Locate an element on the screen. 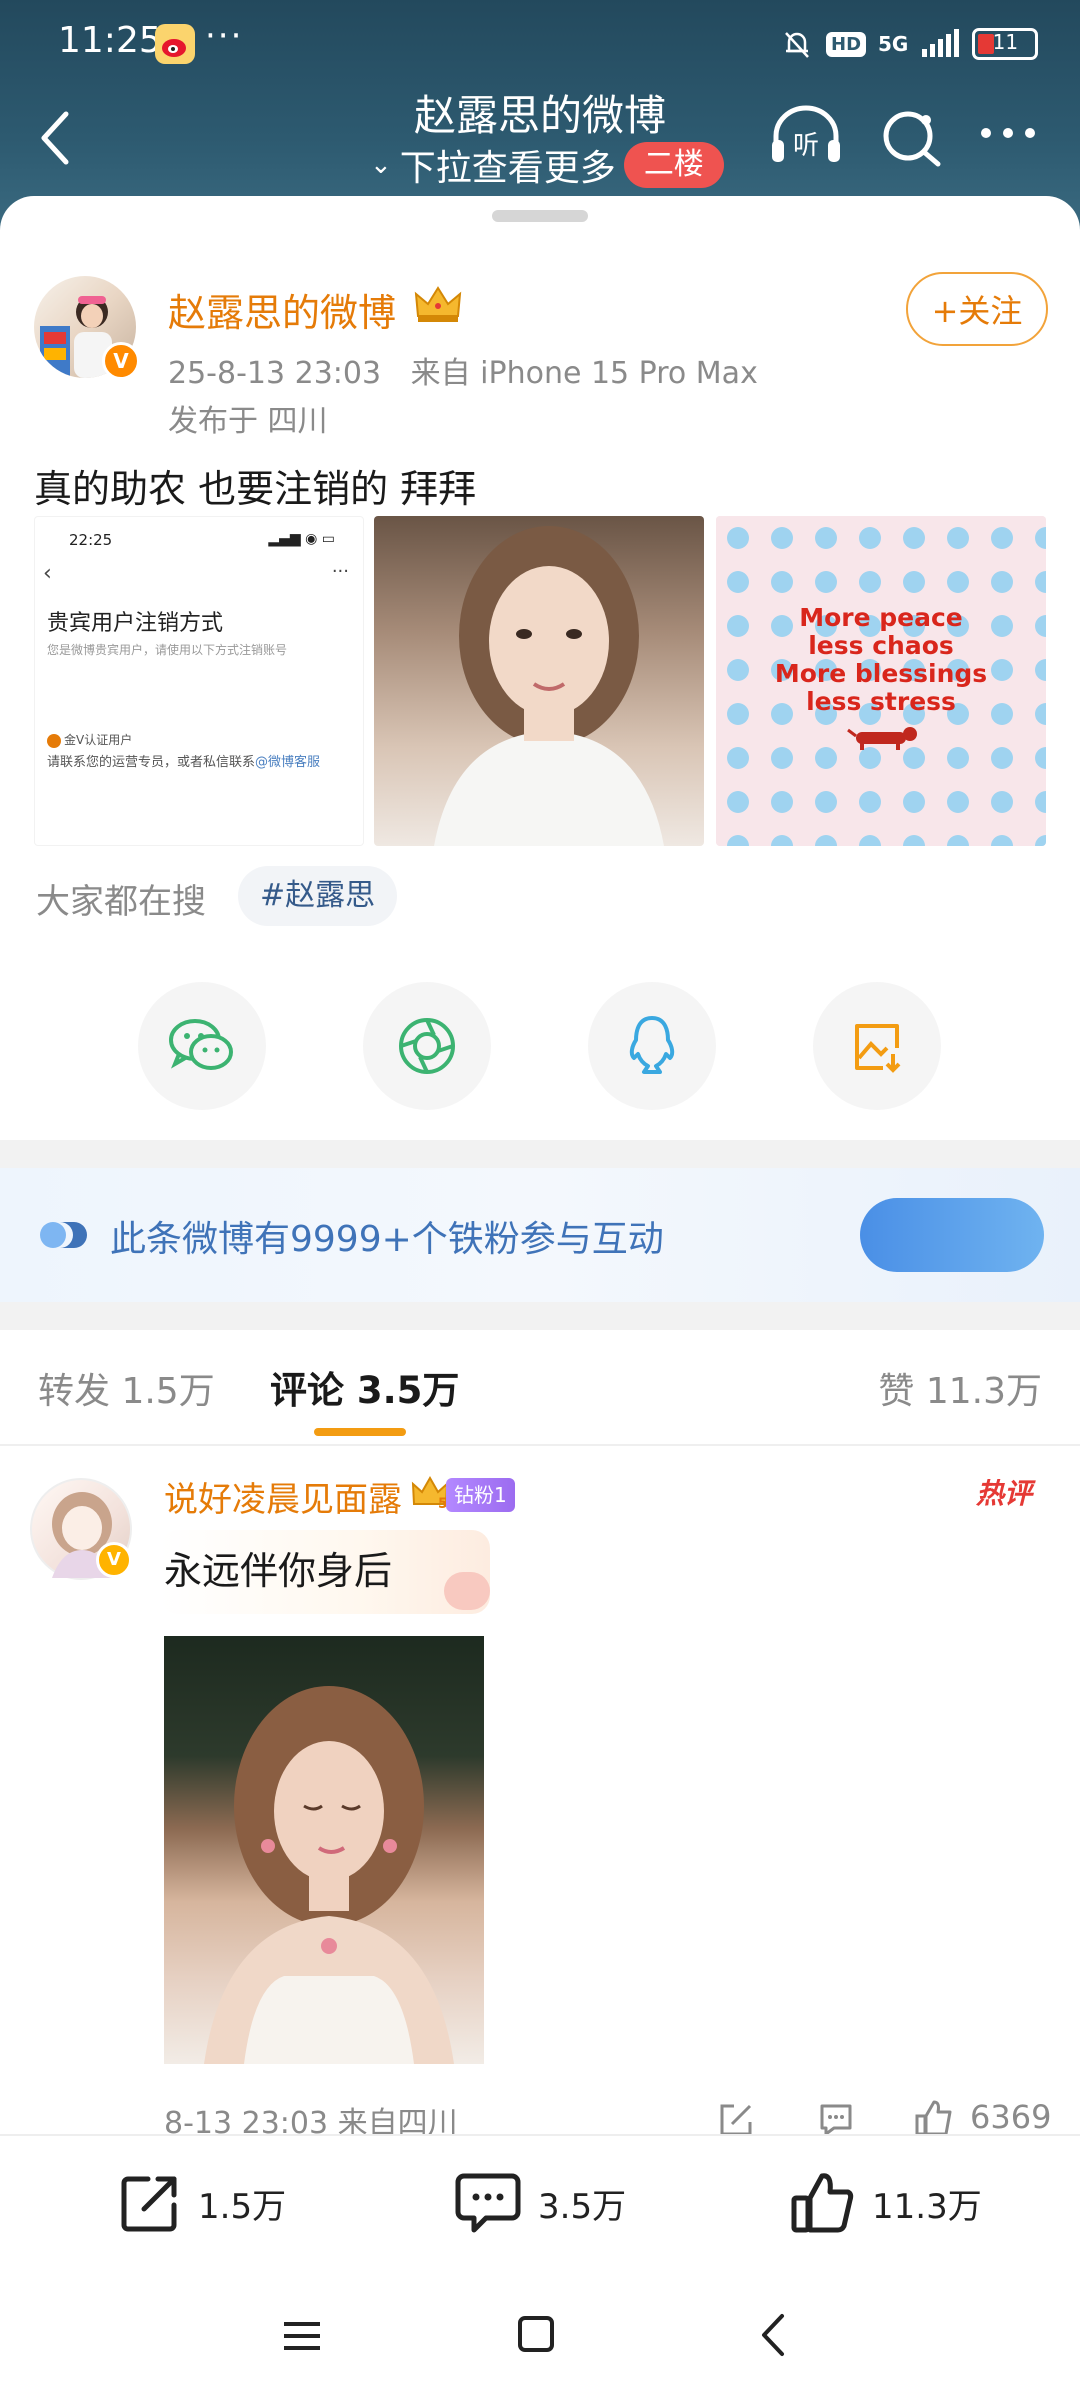 This screenshot has width=1080, height=2400. crown-icon is located at coordinates (438, 305).